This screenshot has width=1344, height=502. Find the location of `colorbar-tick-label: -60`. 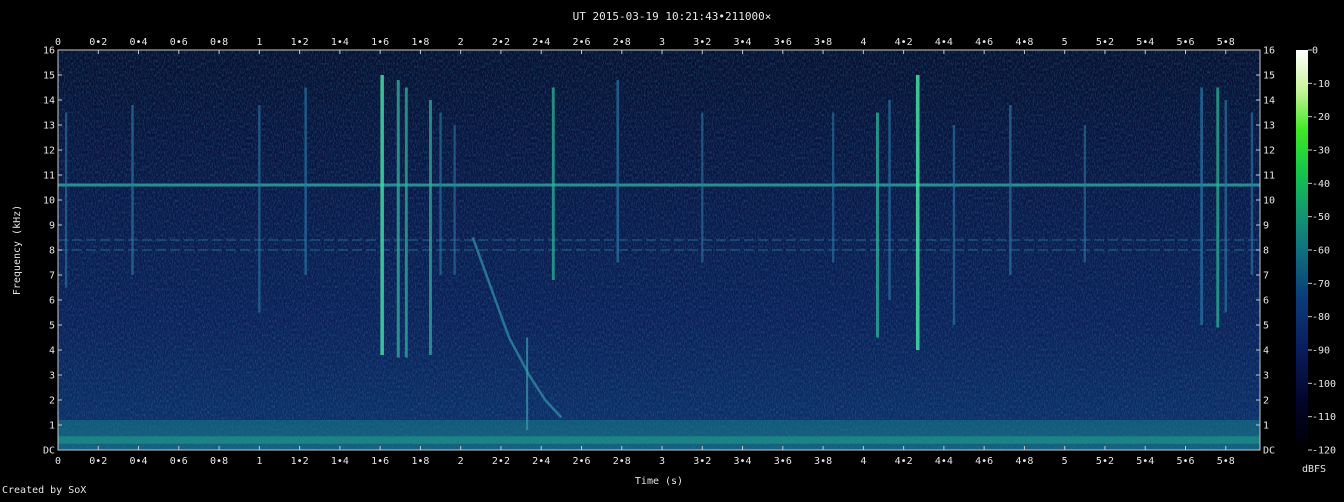

colorbar-tick-label: -60 is located at coordinates (1321, 251).